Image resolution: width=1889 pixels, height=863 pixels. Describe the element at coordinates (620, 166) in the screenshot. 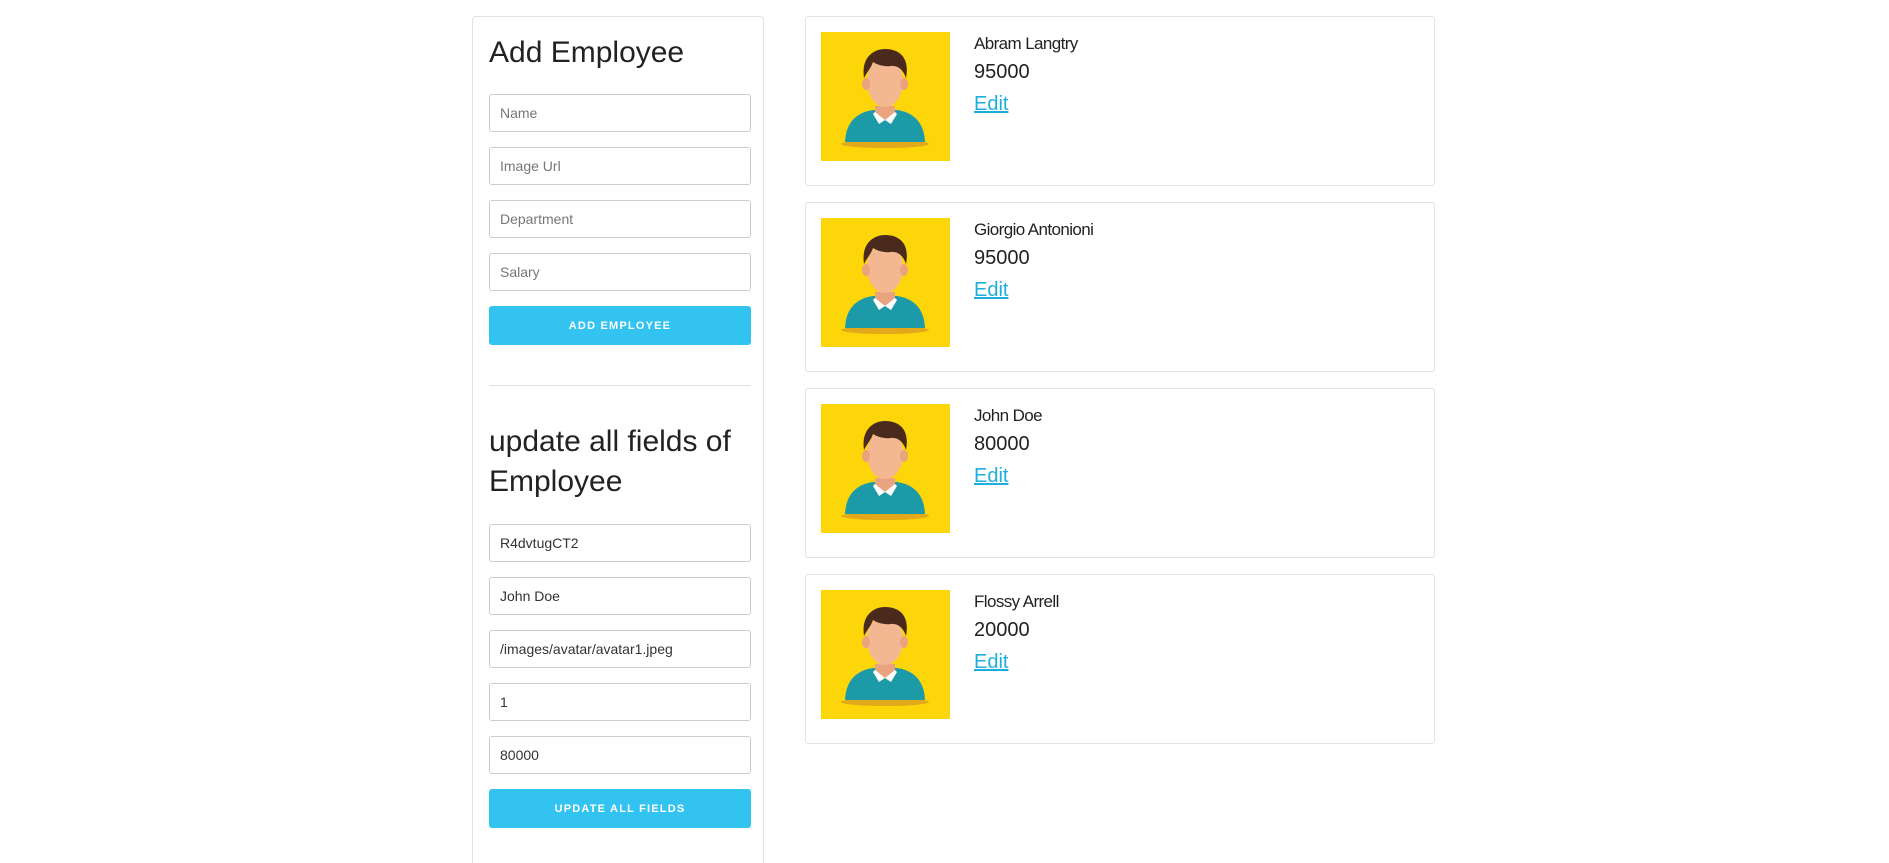

I see `image-url-input` at that location.